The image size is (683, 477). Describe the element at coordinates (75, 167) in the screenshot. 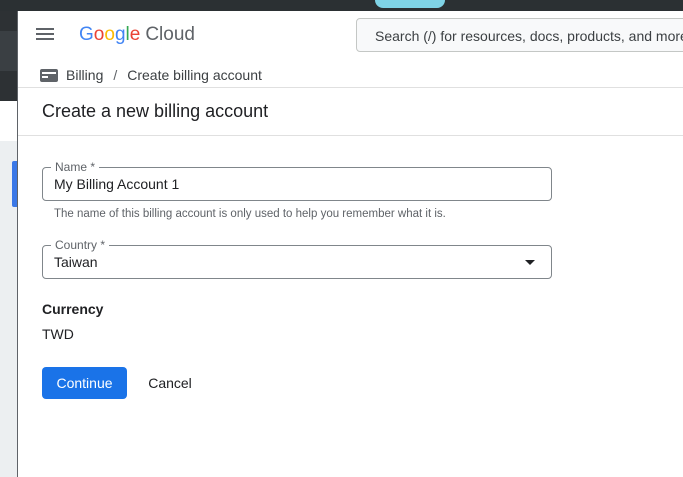

I see `name-field-label: Name *` at that location.